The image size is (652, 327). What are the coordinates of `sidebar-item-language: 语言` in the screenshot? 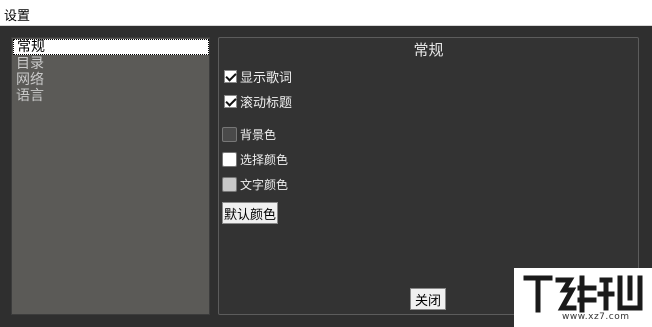 It's located at (30, 96).